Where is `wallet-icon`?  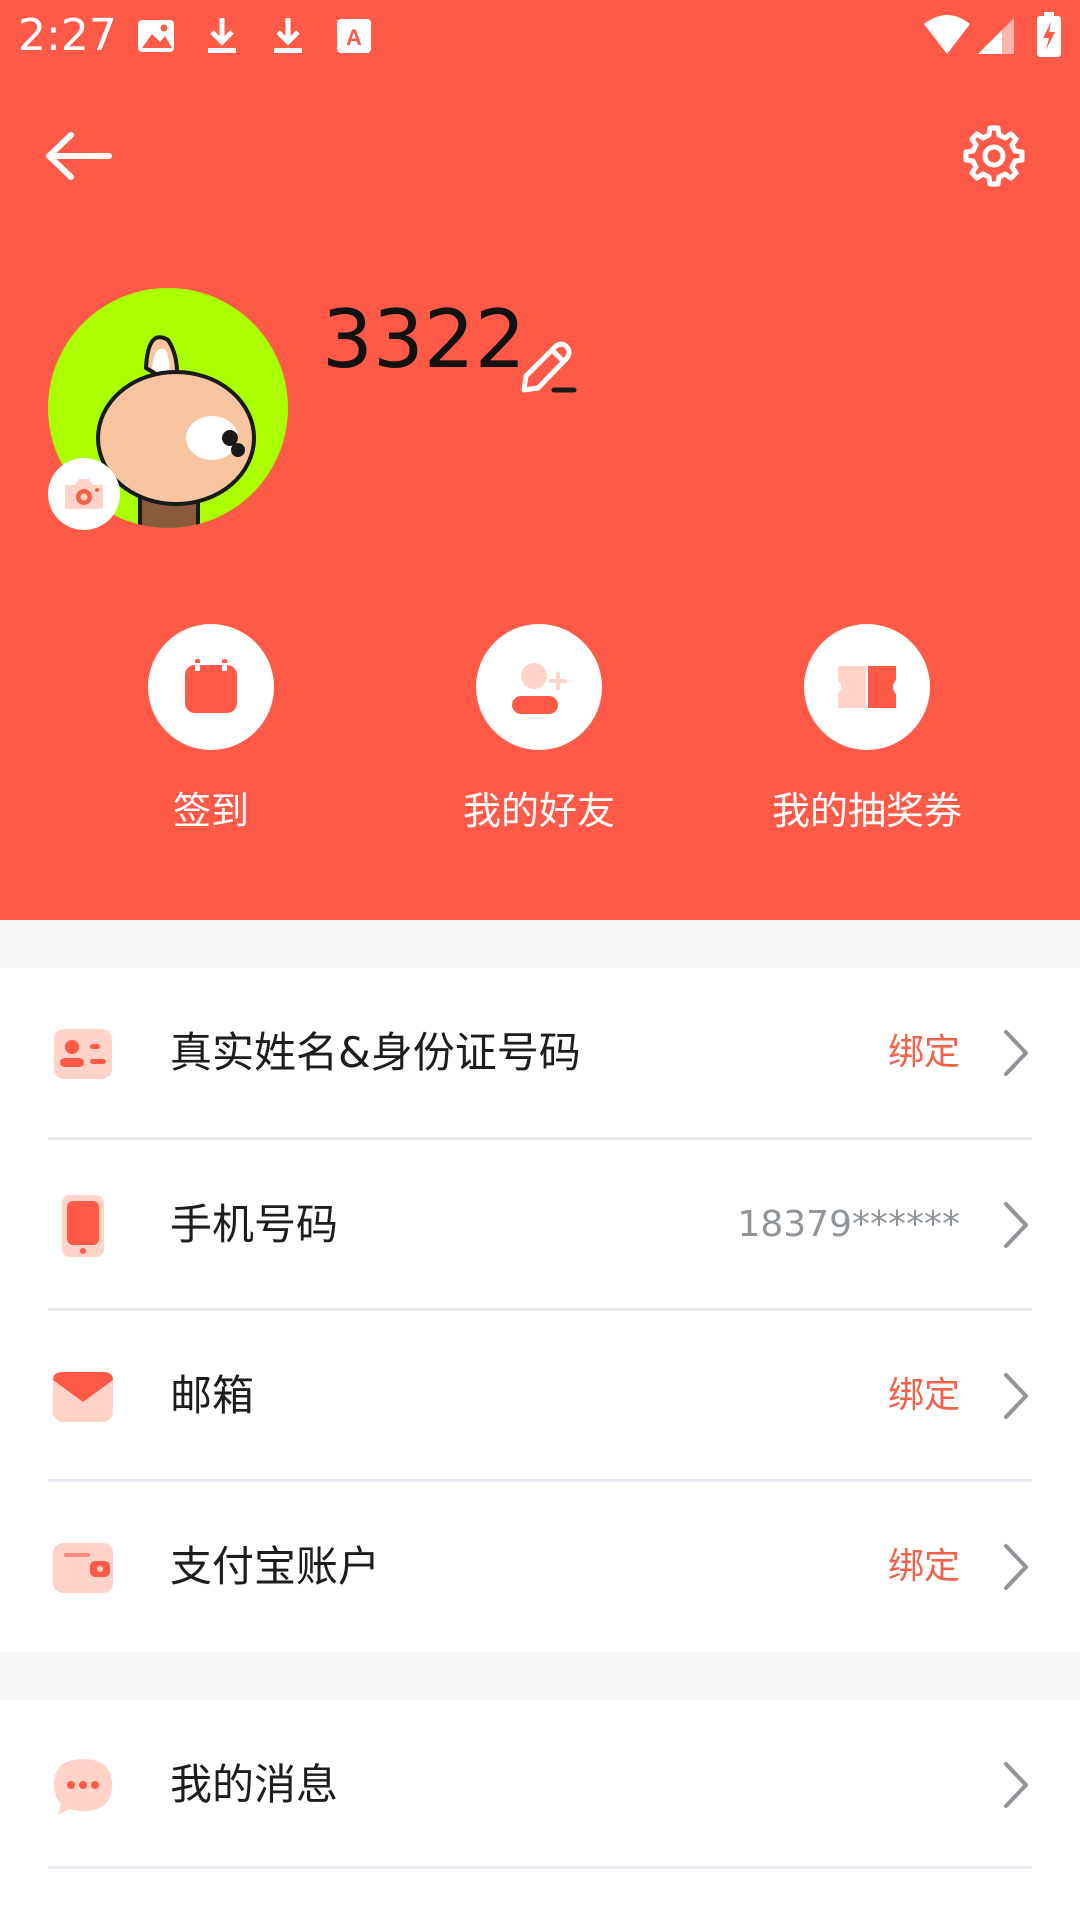 wallet-icon is located at coordinates (83, 1568).